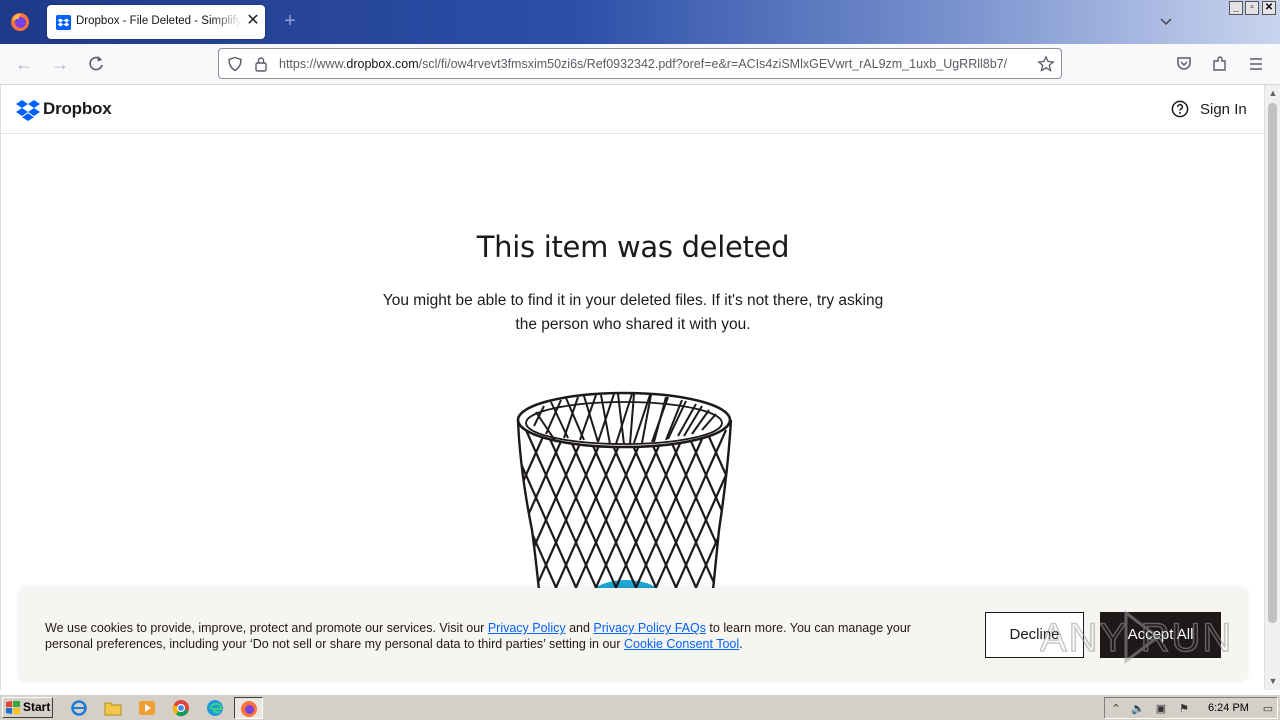 This screenshot has height=720, width=1280. Describe the element at coordinates (60, 64) in the screenshot. I see `forward-arrow-icon: →` at that location.